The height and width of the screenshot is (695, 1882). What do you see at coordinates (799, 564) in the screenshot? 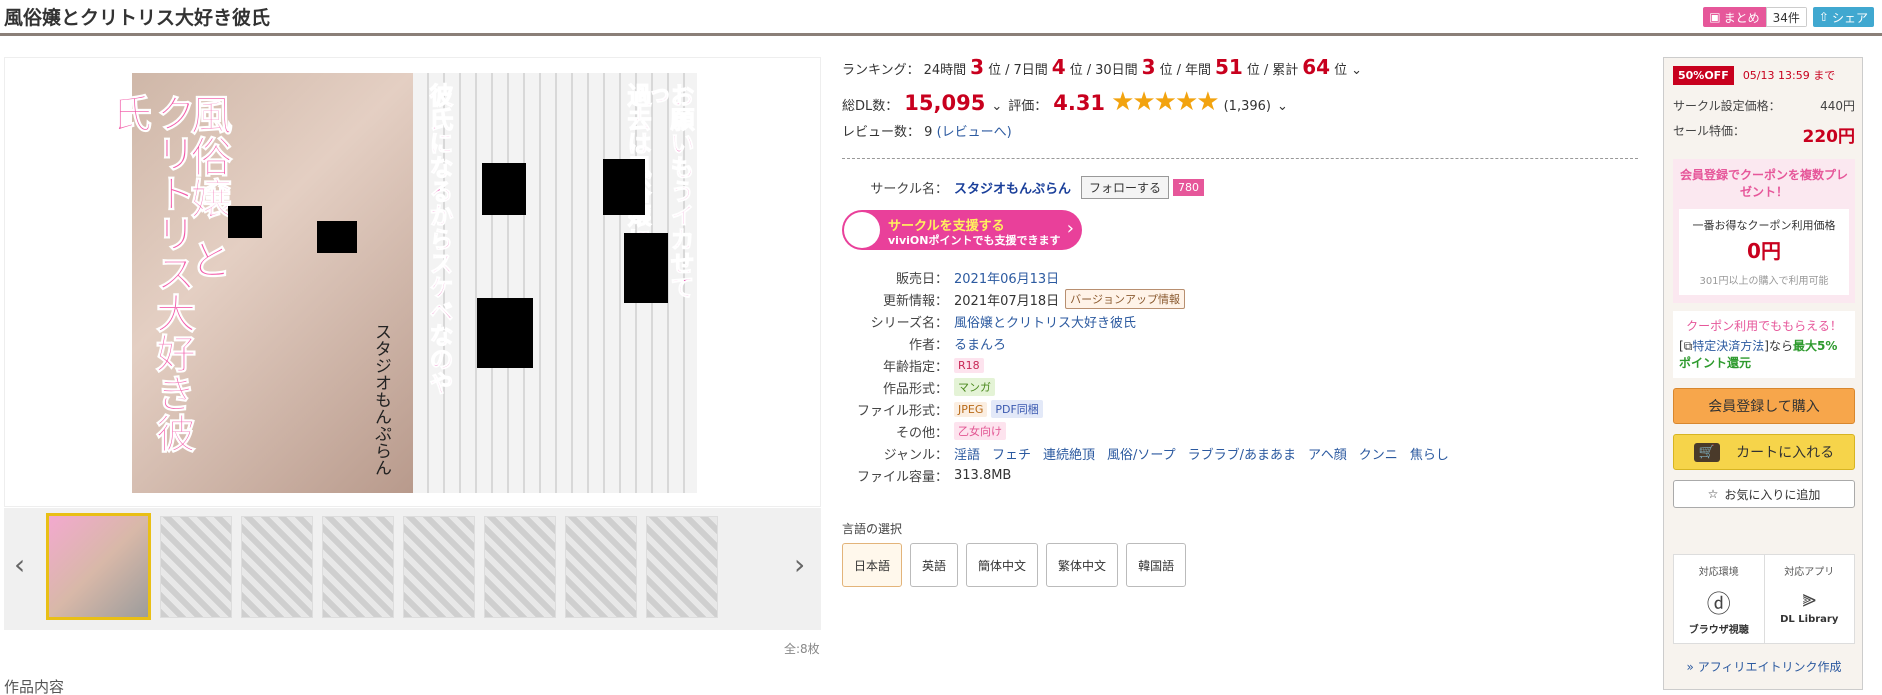
I see `next-arrow-icon: ›` at bounding box center [799, 564].